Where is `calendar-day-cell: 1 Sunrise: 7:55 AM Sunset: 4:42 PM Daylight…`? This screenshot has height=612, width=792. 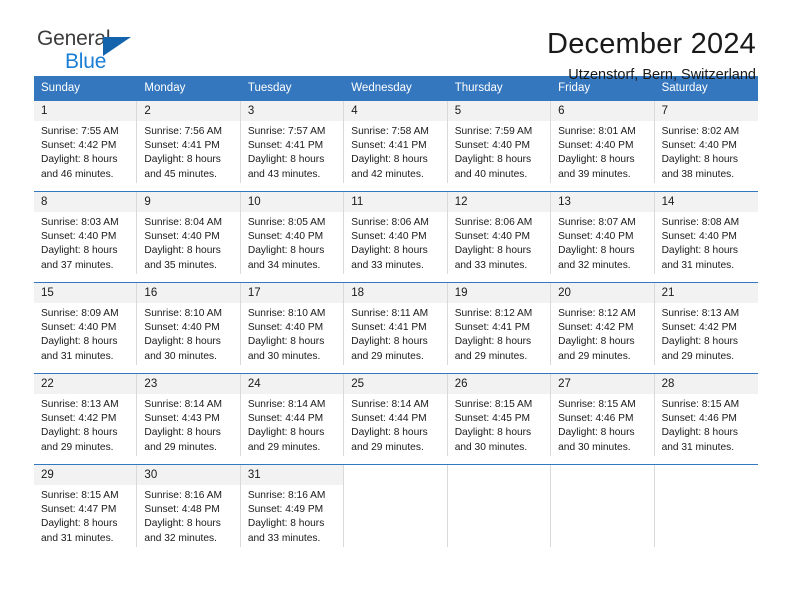 calendar-day-cell: 1 Sunrise: 7:55 AM Sunset: 4:42 PM Daylight… is located at coordinates (86, 142).